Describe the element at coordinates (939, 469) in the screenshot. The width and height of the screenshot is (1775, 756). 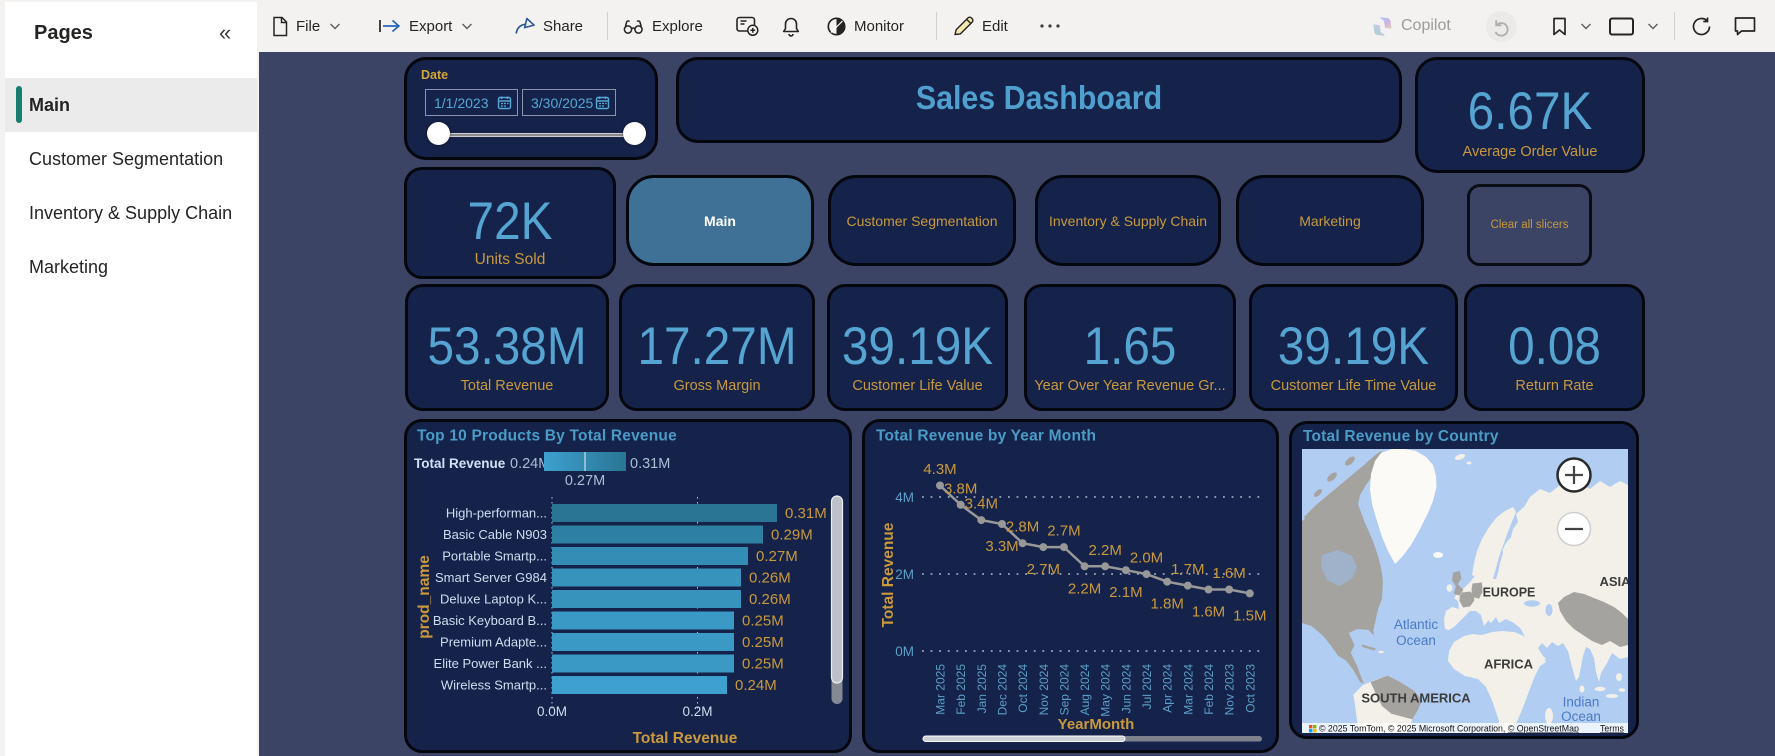
I see `svg-text: 4.3M` at that location.